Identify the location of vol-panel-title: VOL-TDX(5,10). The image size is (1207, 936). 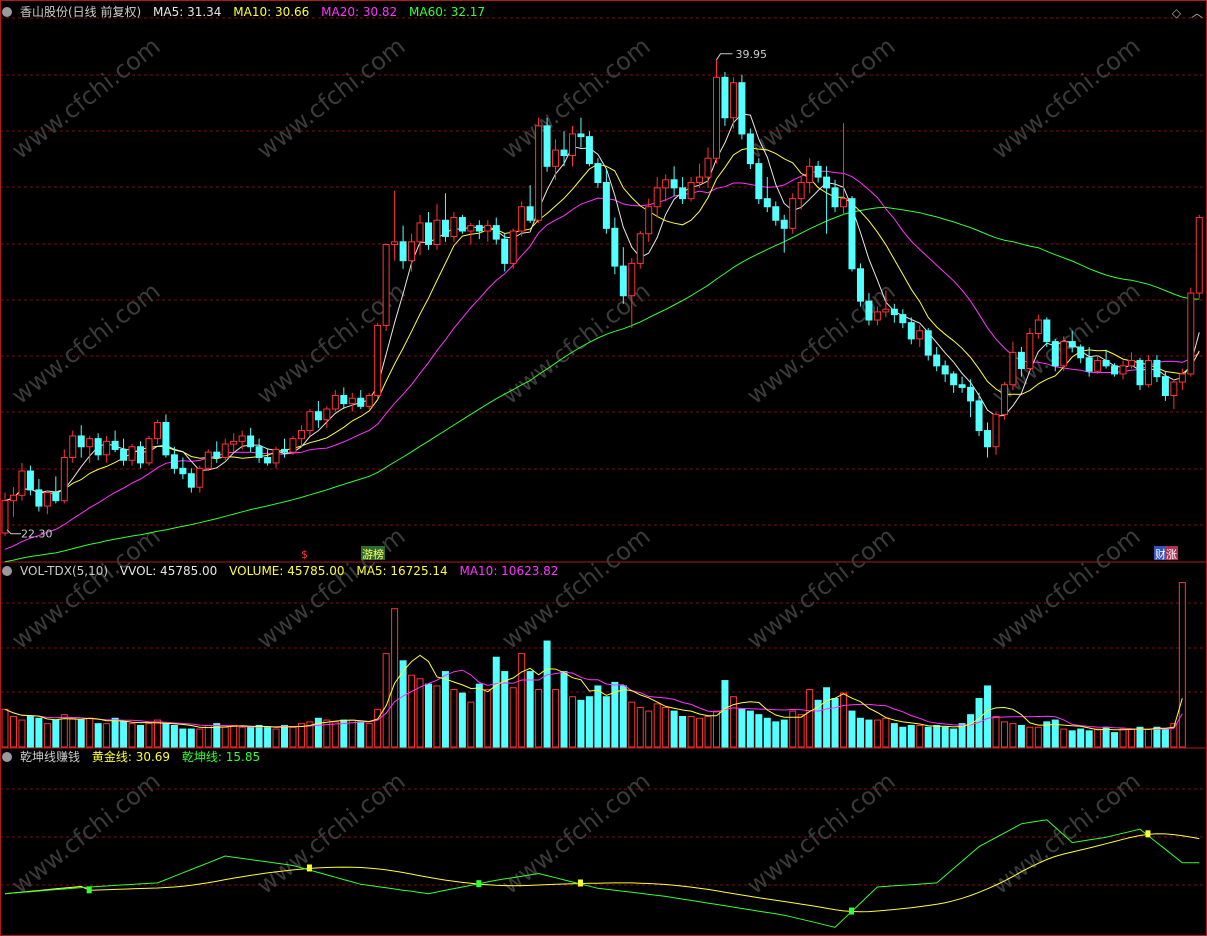
(55, 571).